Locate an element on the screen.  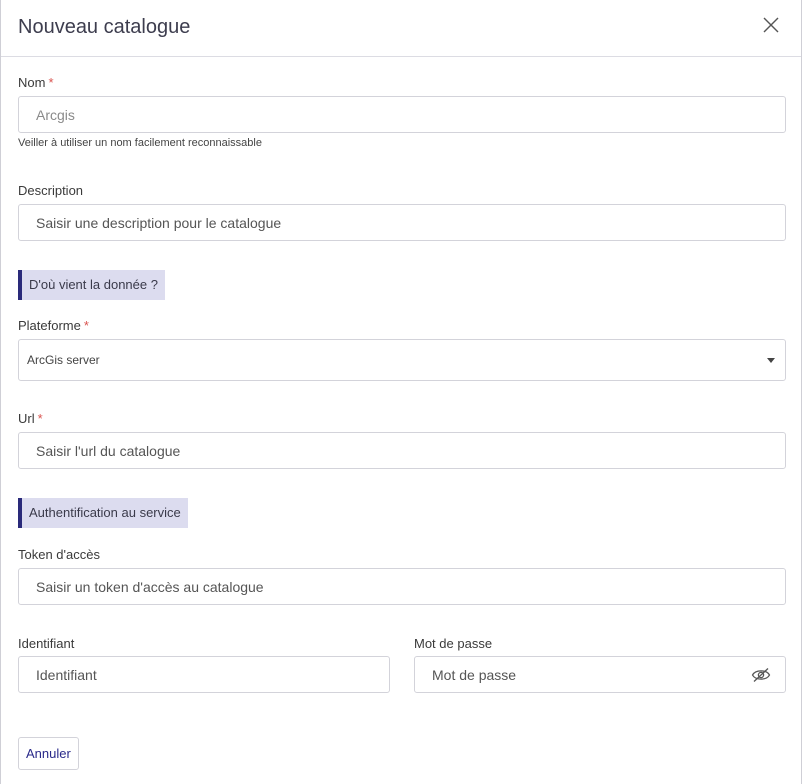
section-auth-heading: Authentification au service is located at coordinates (103, 513).